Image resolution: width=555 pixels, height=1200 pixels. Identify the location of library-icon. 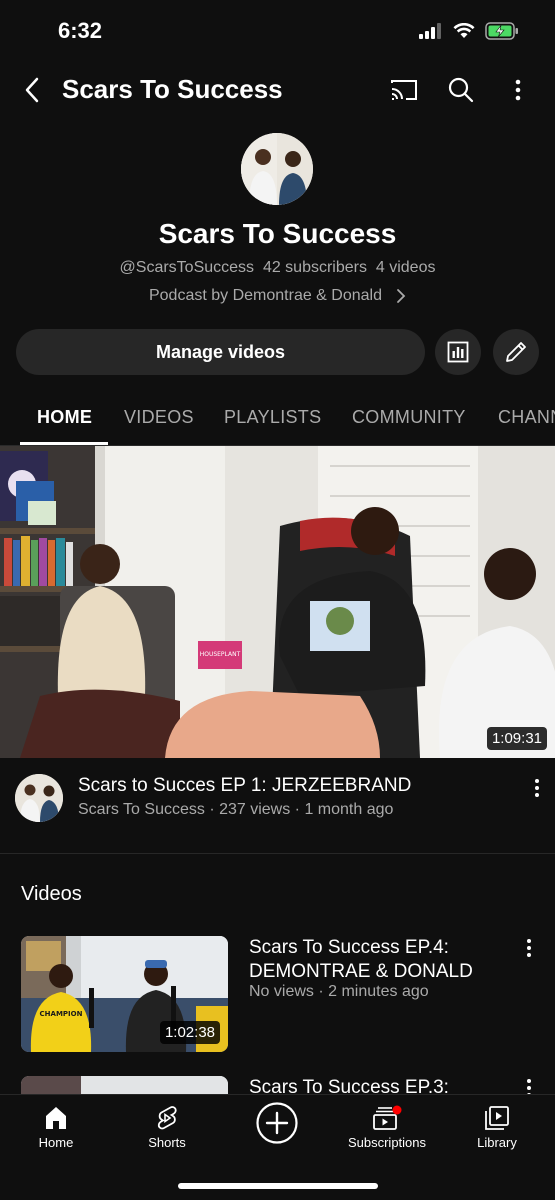
(497, 1118).